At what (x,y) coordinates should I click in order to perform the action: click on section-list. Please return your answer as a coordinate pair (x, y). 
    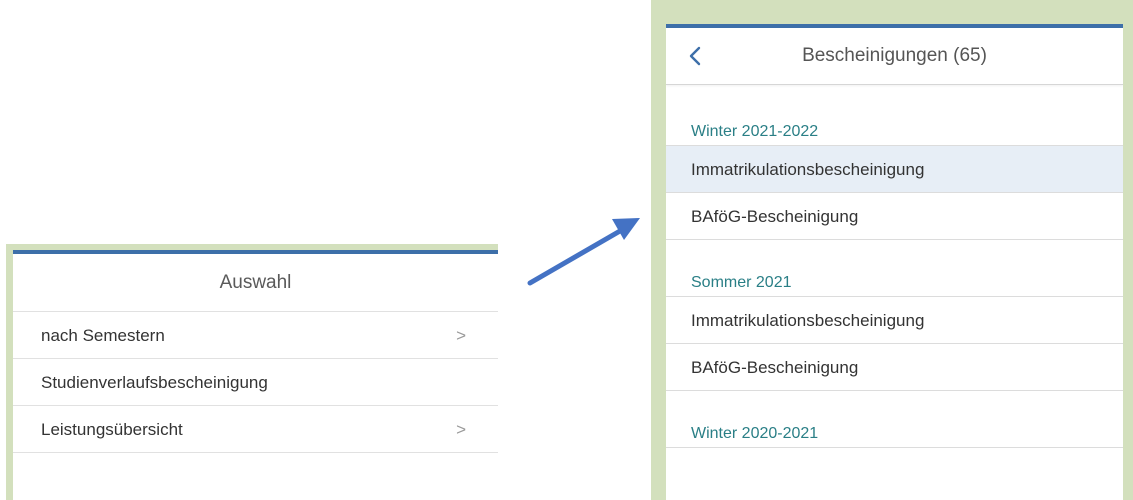
    Looking at the image, I should click on (894, 447).